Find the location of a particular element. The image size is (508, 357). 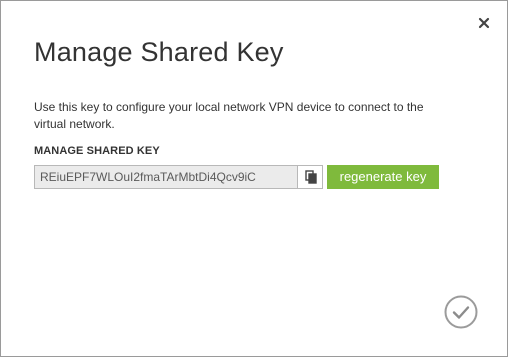

close-button is located at coordinates (484, 23).